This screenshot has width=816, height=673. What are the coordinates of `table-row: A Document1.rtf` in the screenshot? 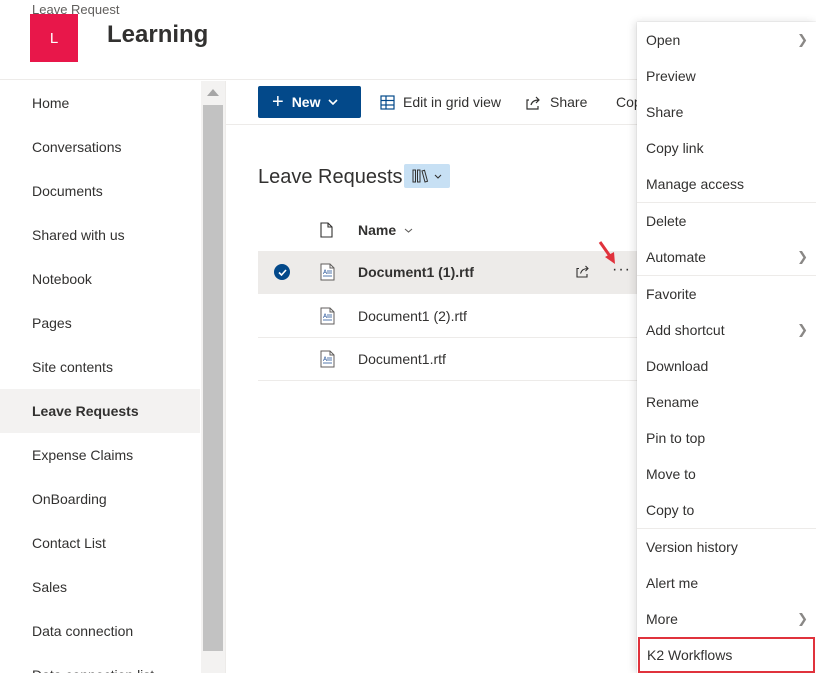 It's located at (448, 359).